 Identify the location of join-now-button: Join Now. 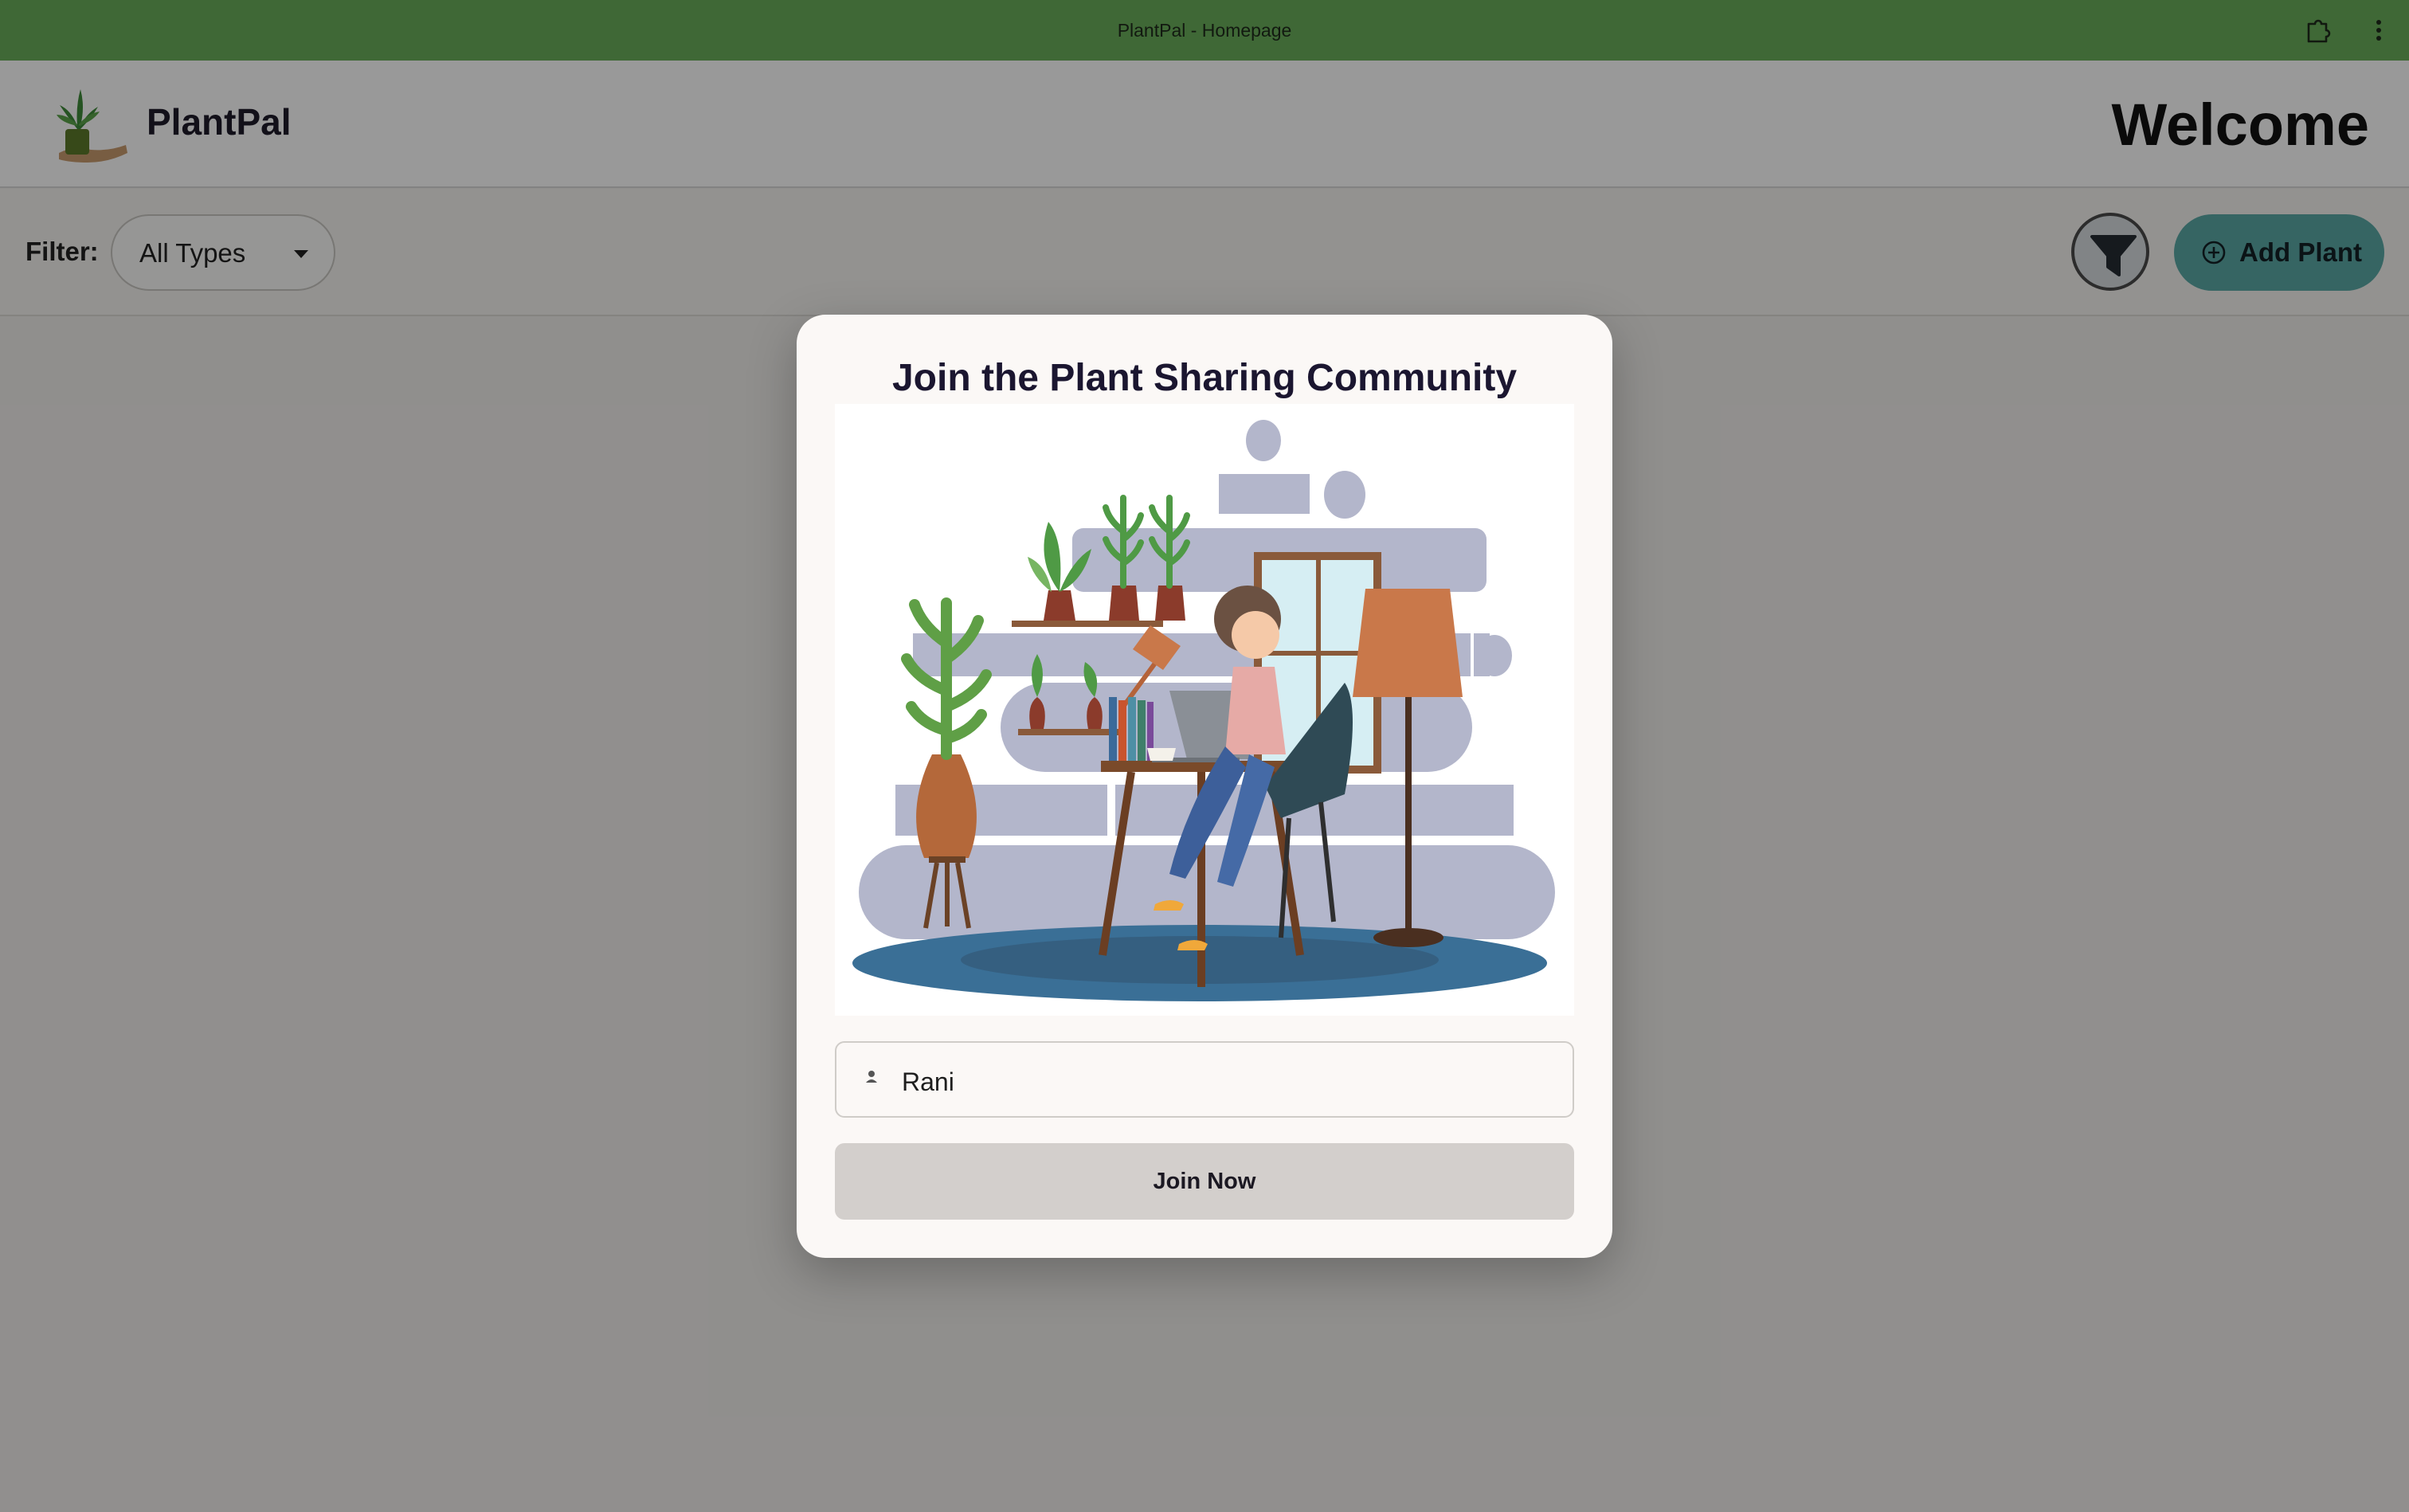
(1204, 1181).